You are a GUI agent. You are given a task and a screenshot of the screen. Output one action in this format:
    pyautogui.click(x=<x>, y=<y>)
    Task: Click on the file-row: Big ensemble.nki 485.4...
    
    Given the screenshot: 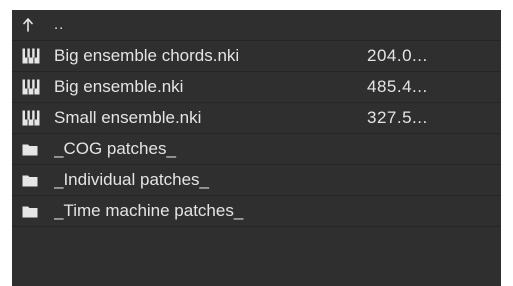 What is the action you would take?
    pyautogui.click(x=256, y=87)
    